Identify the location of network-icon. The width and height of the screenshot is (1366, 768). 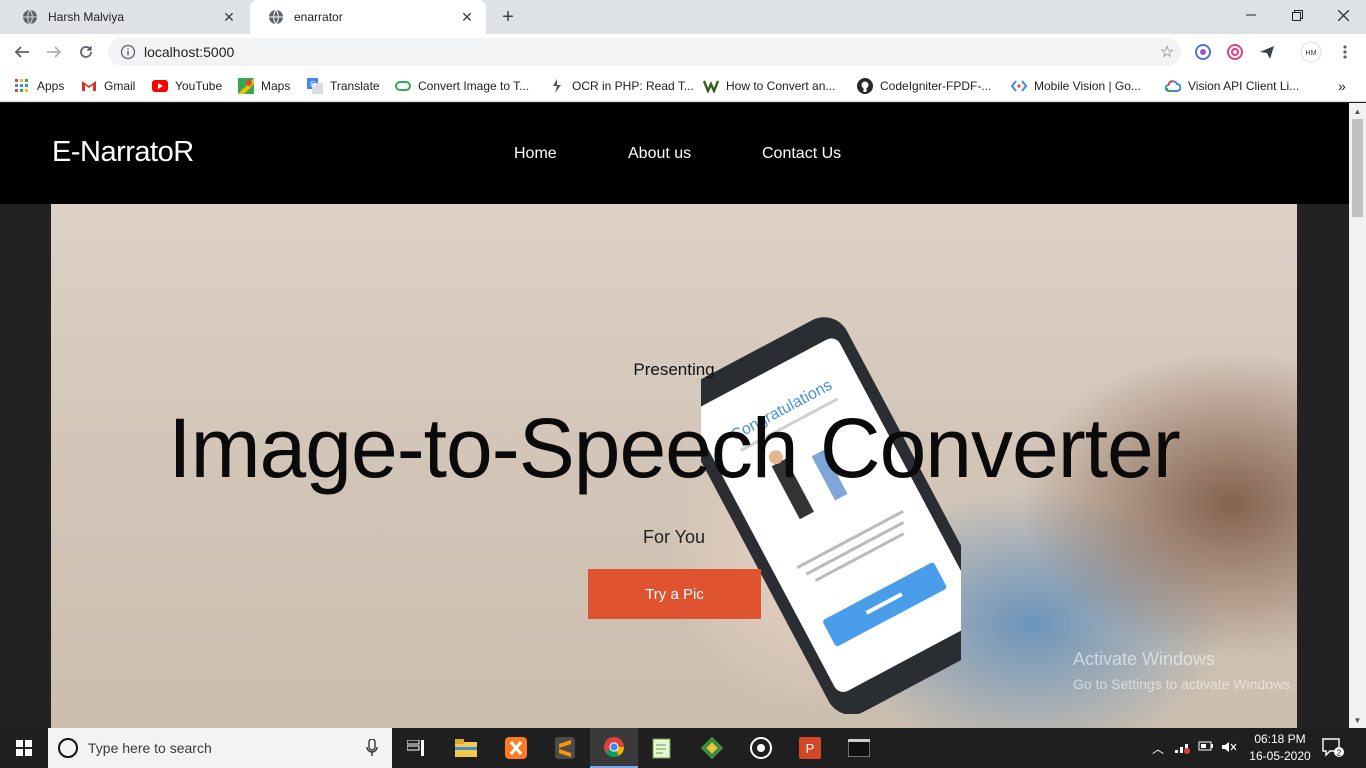
(1182, 748).